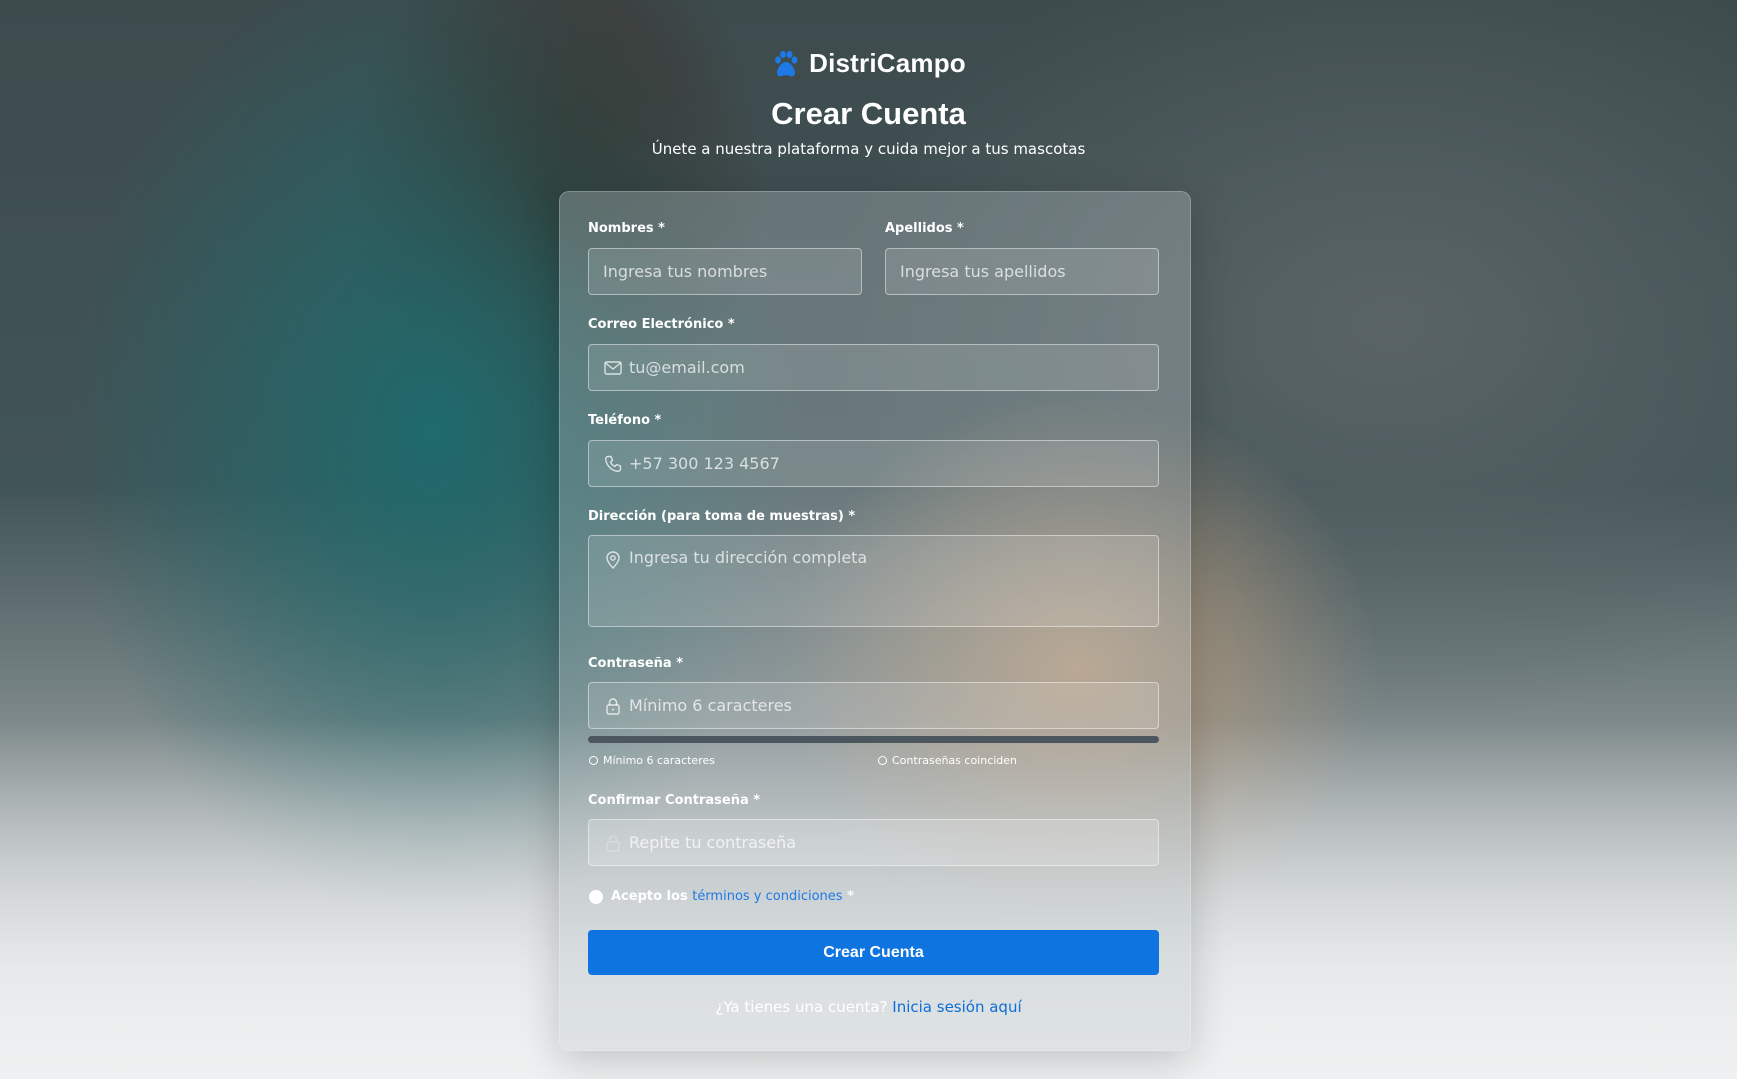  What do you see at coordinates (710, 705) in the screenshot?
I see `password-placeholder: Mínimo 6 caracteres` at bounding box center [710, 705].